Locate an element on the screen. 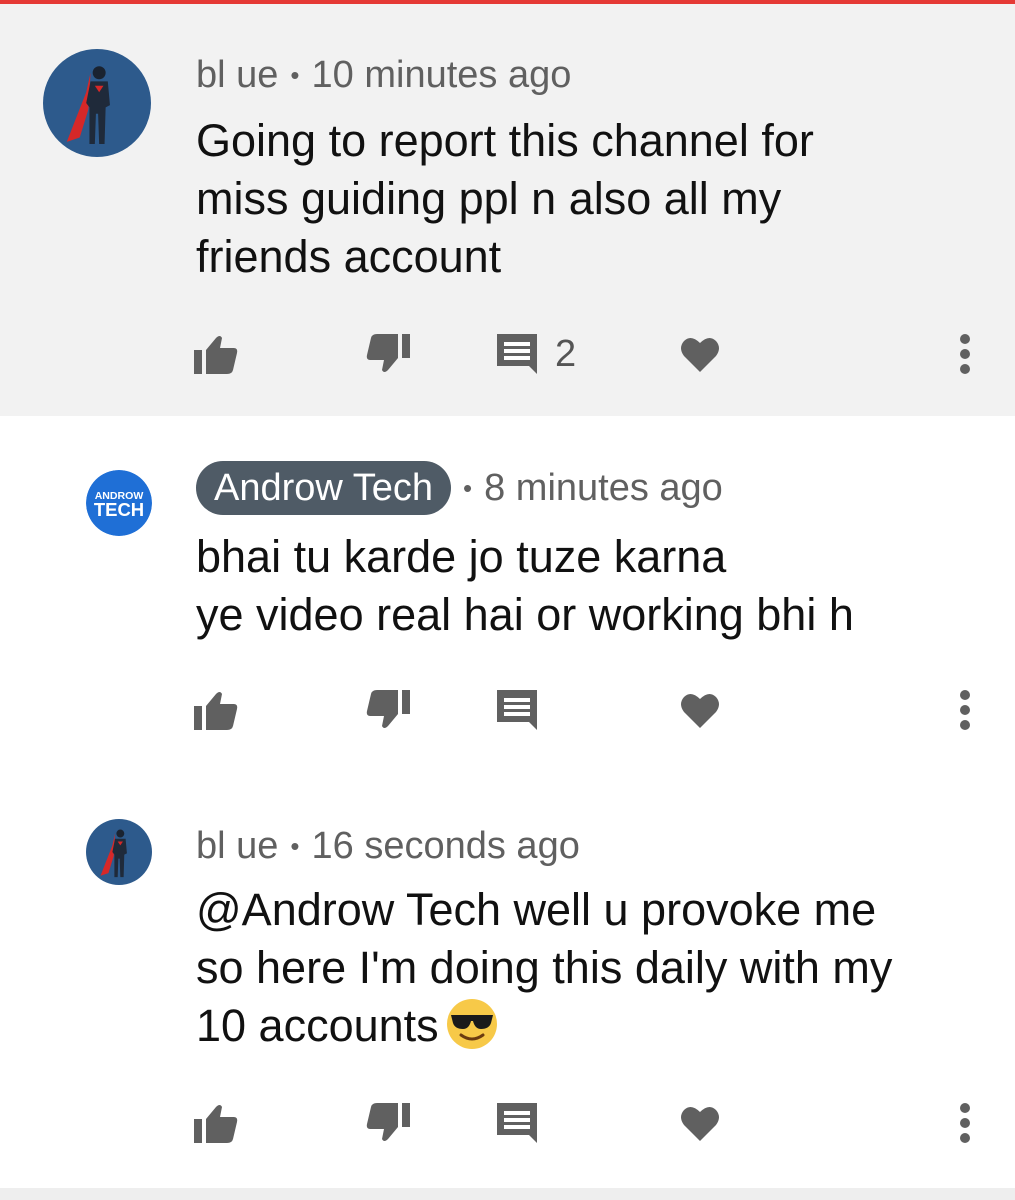  comment-time: 10 minutes ago is located at coordinates (442, 75).